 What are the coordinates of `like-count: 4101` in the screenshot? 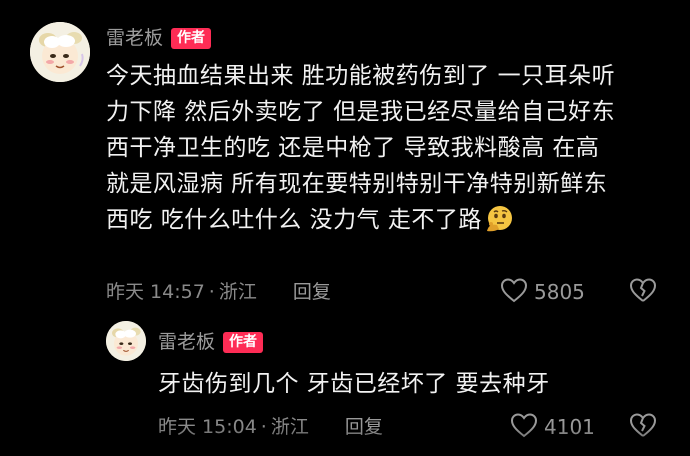 It's located at (569, 427).